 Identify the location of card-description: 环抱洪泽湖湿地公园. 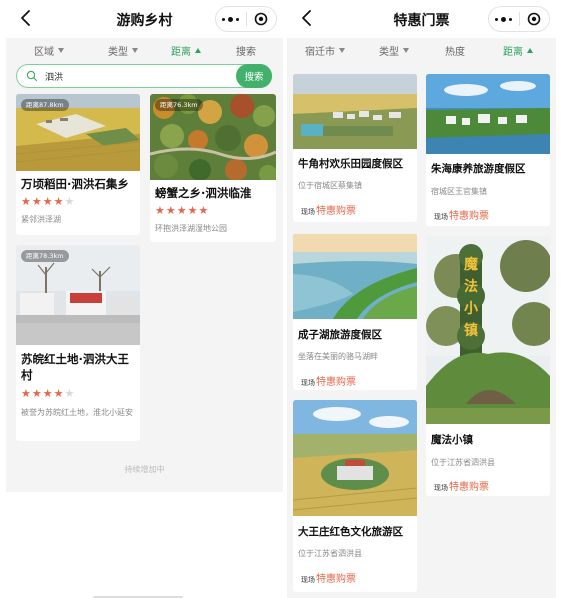
(191, 228).